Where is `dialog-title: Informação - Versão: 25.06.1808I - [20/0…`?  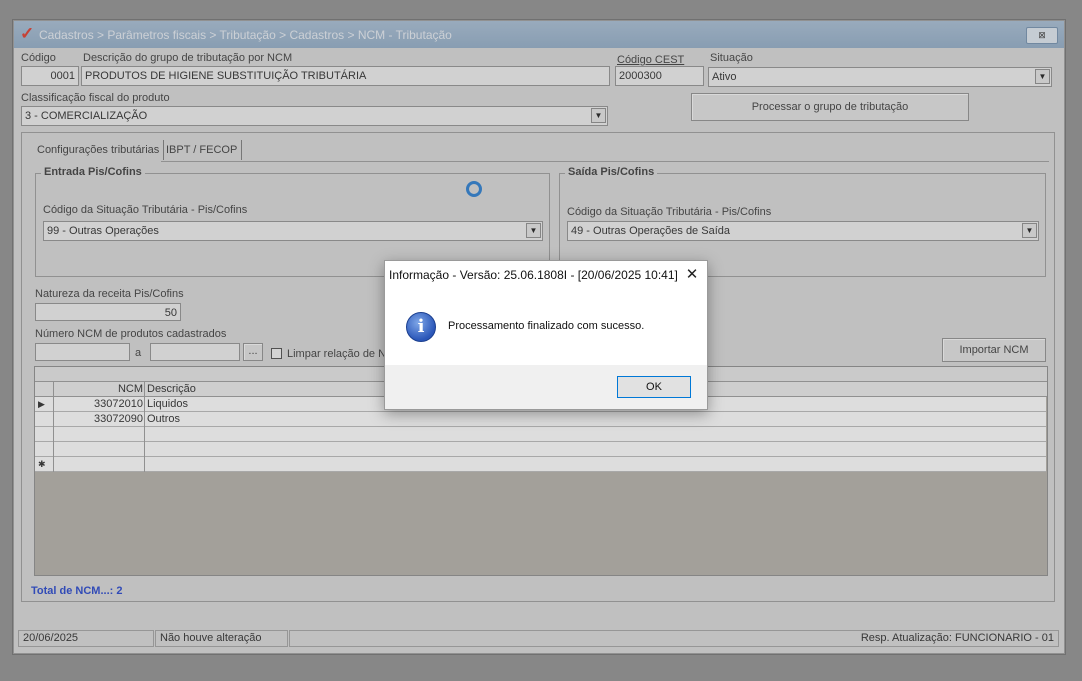
dialog-title: Informação - Versão: 25.06.1808I - [20/0… is located at coordinates (533, 275).